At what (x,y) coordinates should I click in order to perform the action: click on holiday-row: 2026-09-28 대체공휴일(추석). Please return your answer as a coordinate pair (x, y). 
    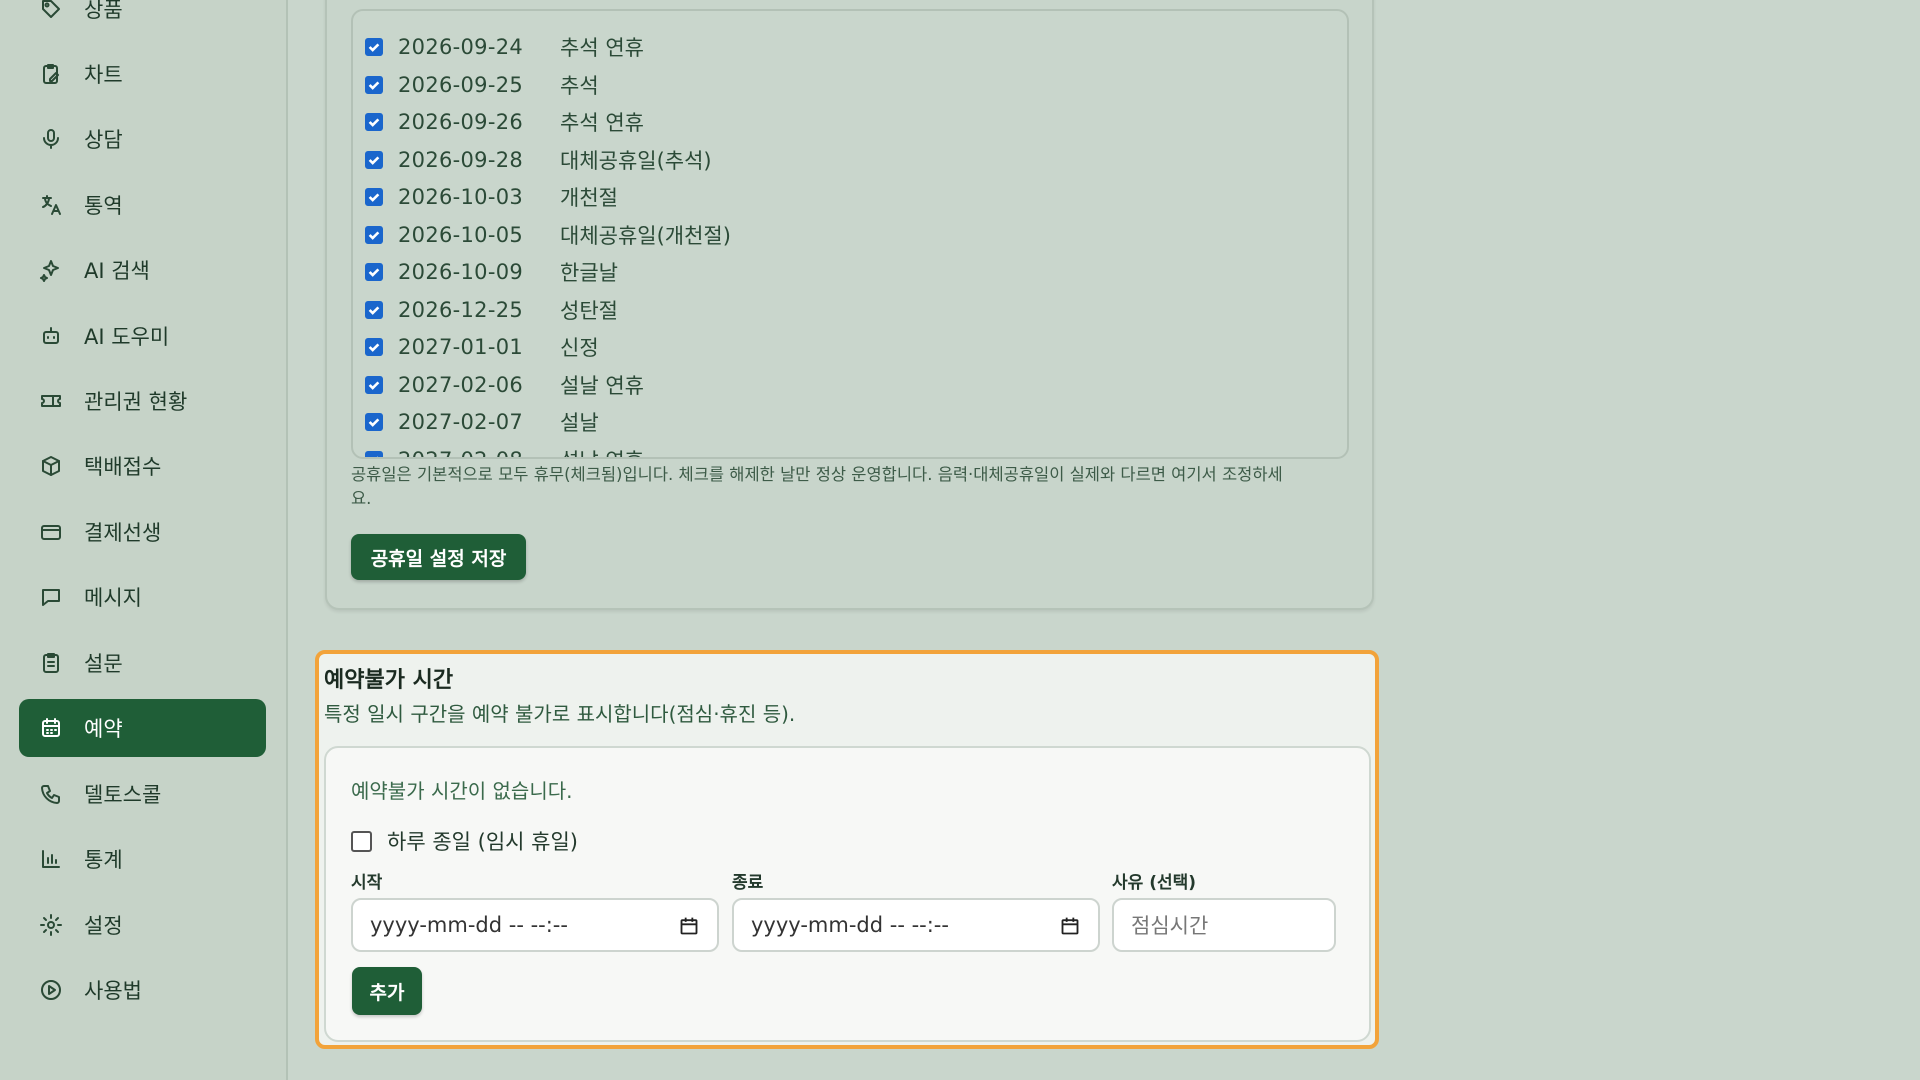
    Looking at the image, I should click on (538, 160).